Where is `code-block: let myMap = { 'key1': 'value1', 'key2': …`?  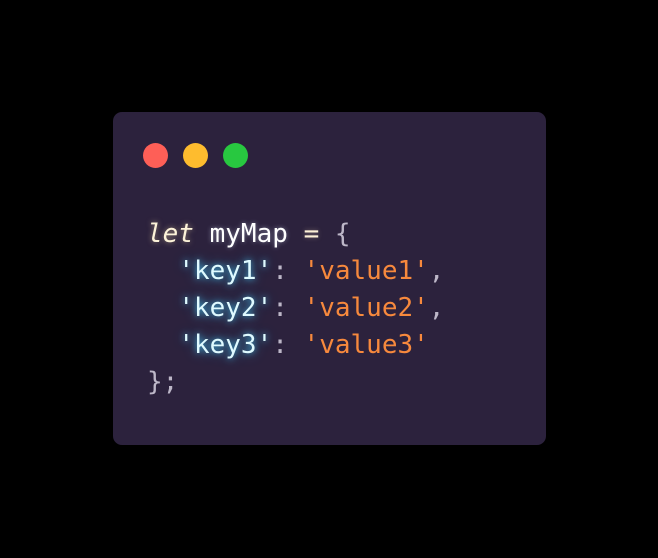 code-block: let myMap = { 'key1': 'value1', 'key2': … is located at coordinates (295, 308).